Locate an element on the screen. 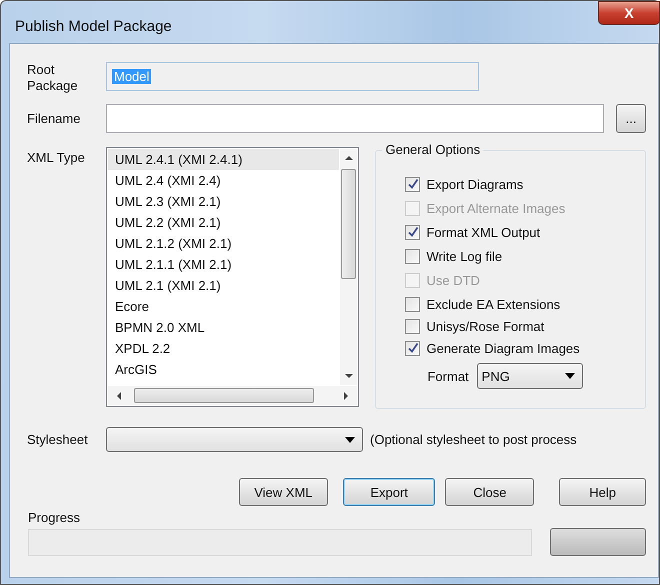 Image resolution: width=660 pixels, height=585 pixels. checkbox-label: Format XML Output is located at coordinates (483, 232).